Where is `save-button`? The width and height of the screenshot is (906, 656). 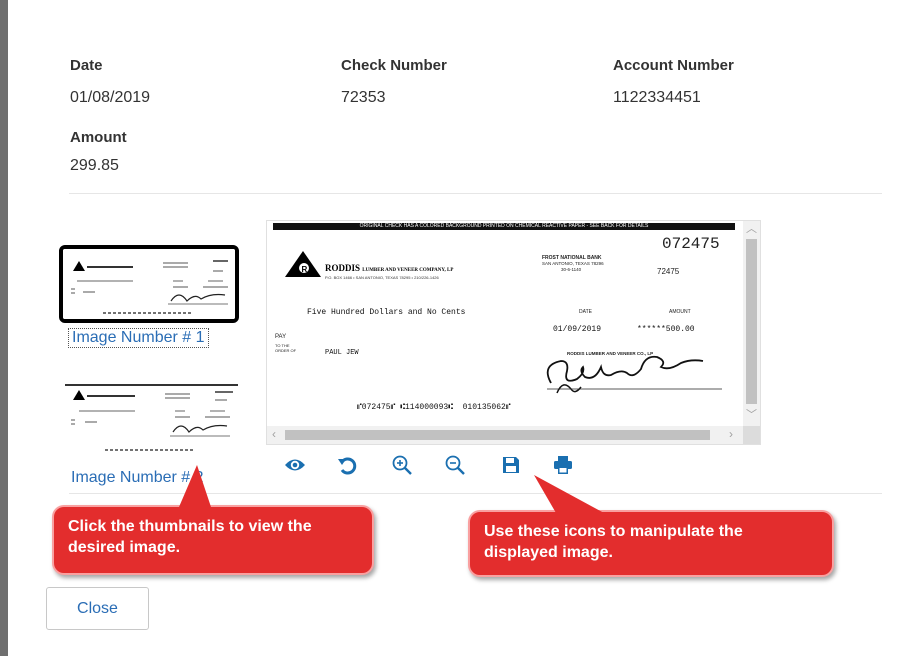
save-button is located at coordinates (511, 465).